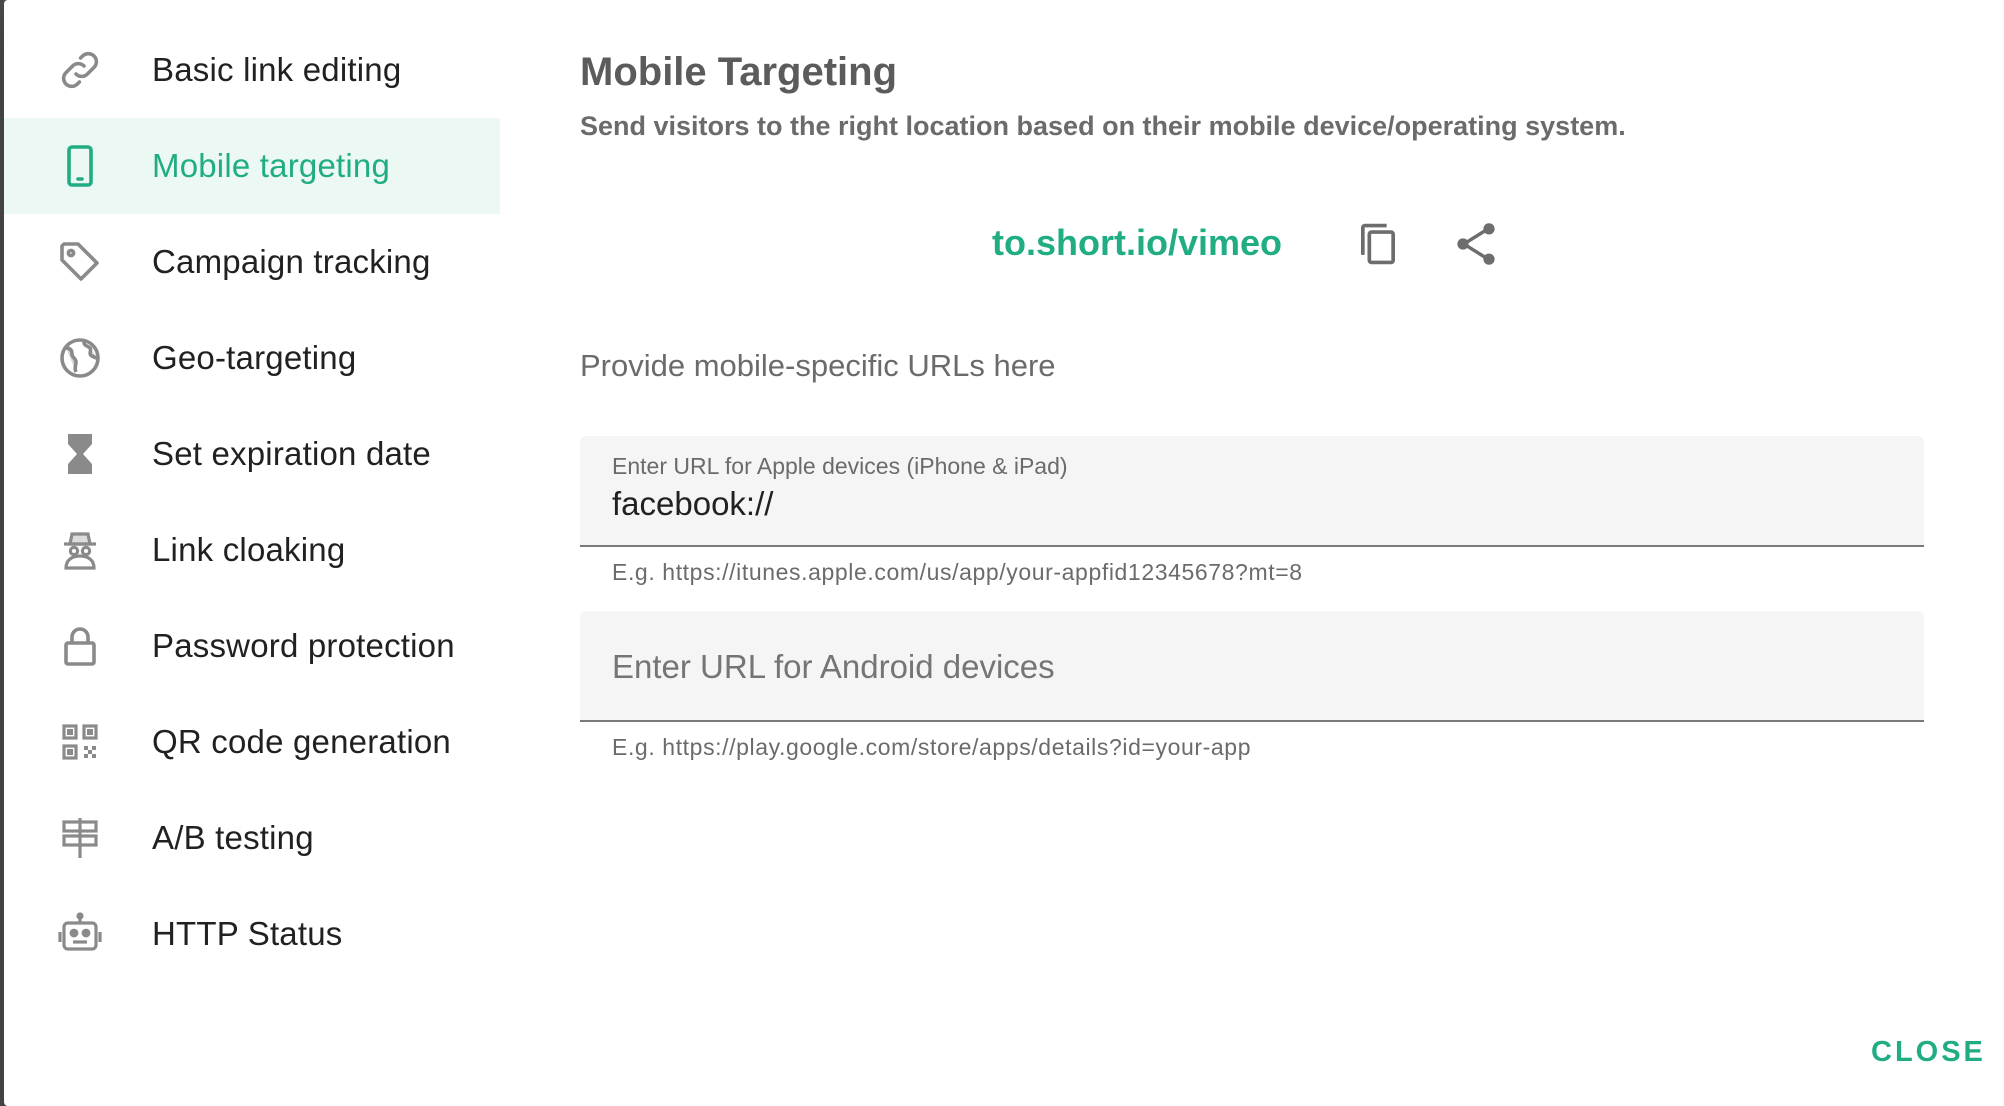 This screenshot has height=1106, width=2004. I want to click on link-icon, so click(80, 70).